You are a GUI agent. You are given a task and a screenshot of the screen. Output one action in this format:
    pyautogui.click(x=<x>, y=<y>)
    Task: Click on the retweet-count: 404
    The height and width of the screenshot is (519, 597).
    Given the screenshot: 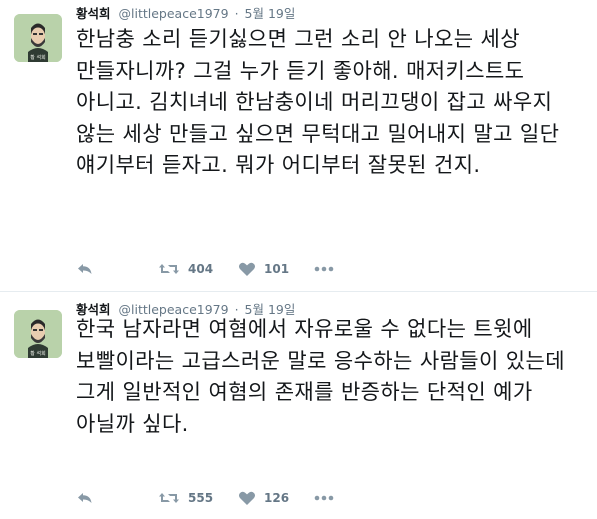 What is the action you would take?
    pyautogui.click(x=201, y=269)
    